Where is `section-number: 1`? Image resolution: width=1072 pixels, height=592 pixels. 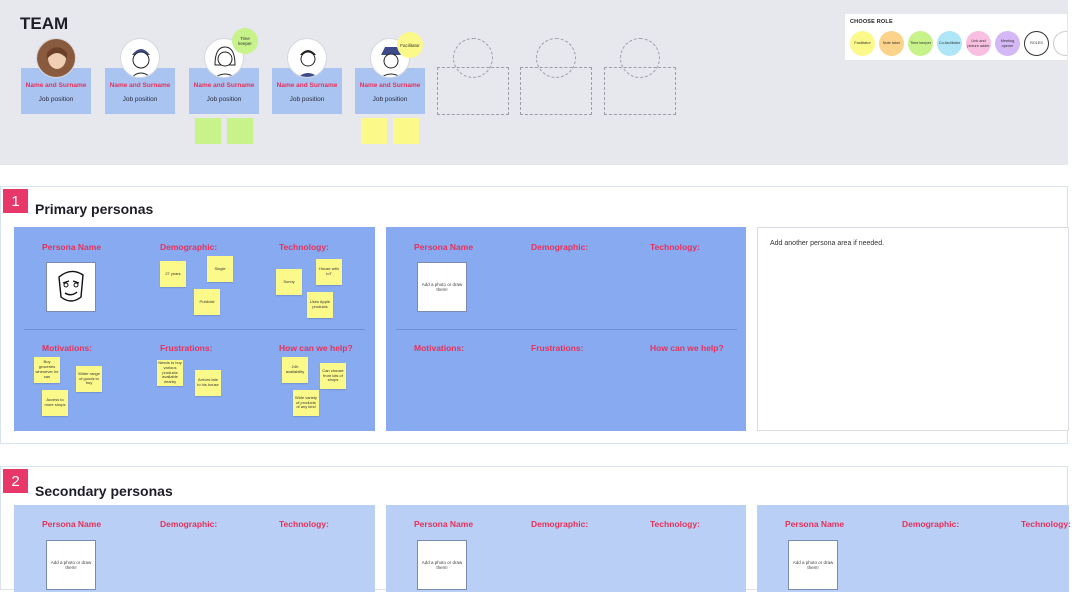 section-number: 1 is located at coordinates (15, 201).